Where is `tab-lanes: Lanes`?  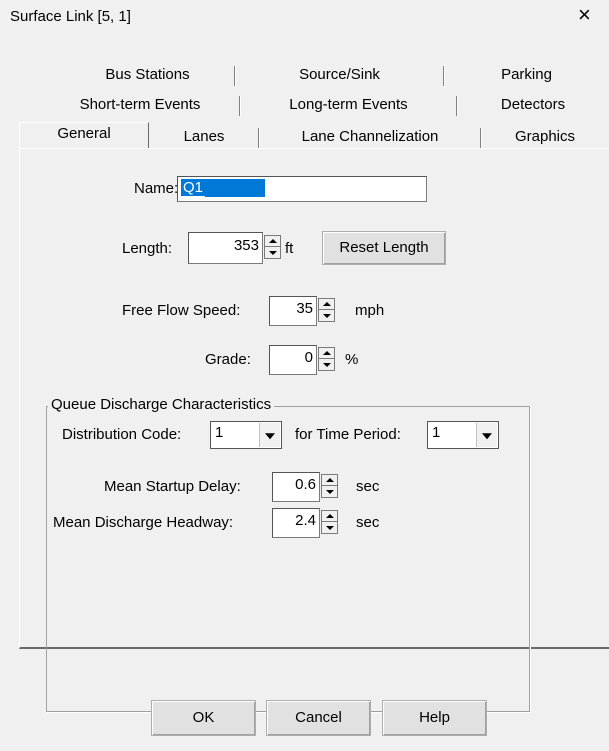
tab-lanes: Lanes is located at coordinates (204, 137).